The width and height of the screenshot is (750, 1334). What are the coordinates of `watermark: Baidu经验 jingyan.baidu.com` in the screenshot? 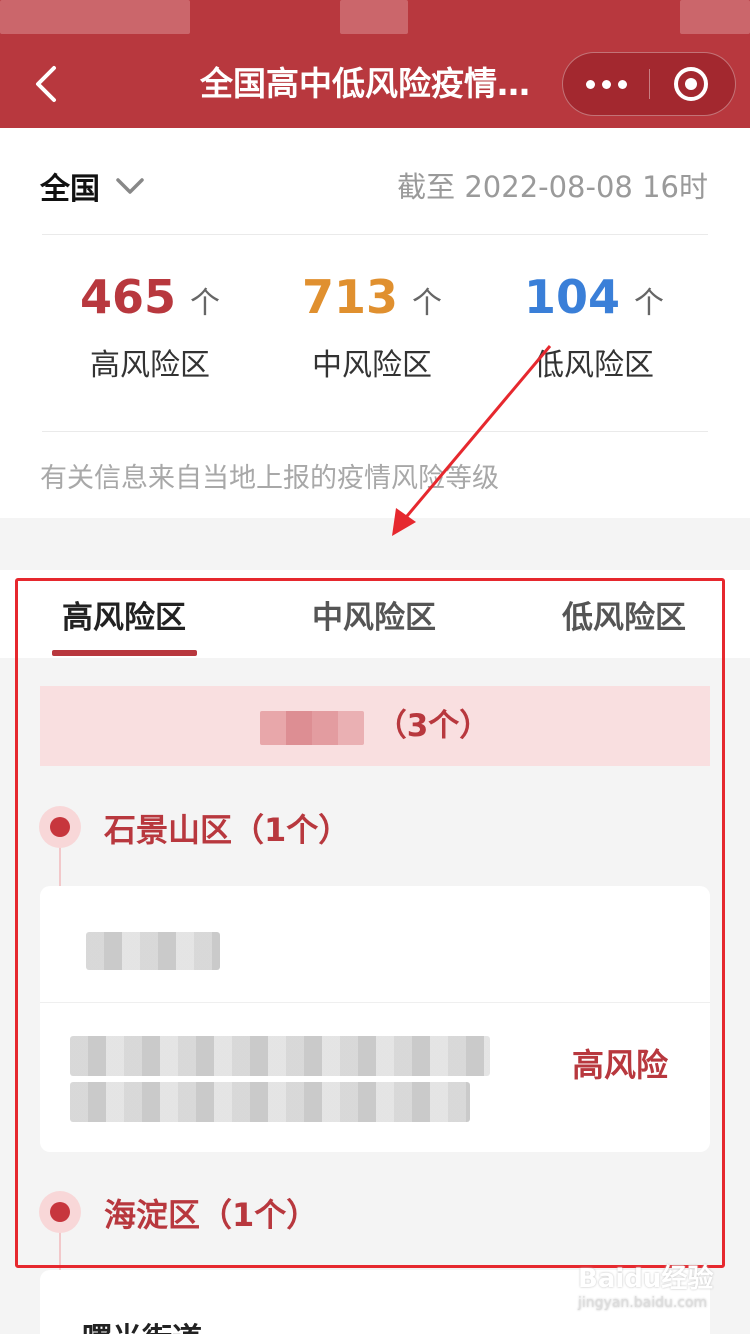 It's located at (645, 1284).